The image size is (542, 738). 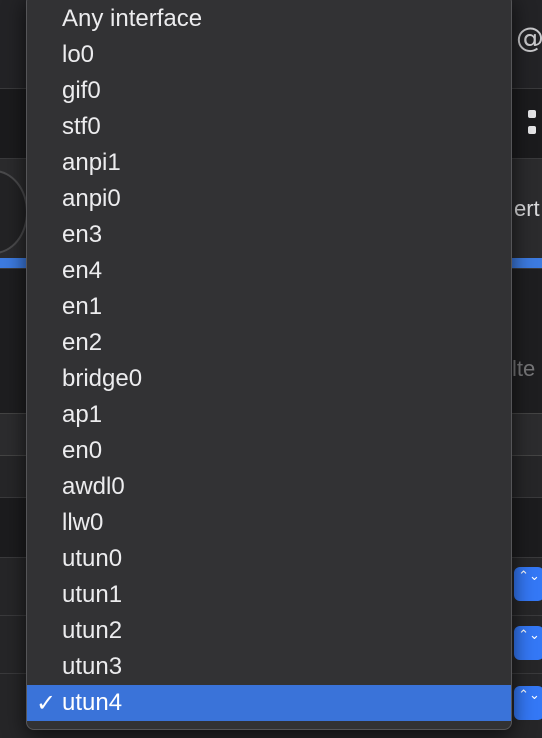 I want to click on menu-item-label: utun4, so click(x=92, y=702).